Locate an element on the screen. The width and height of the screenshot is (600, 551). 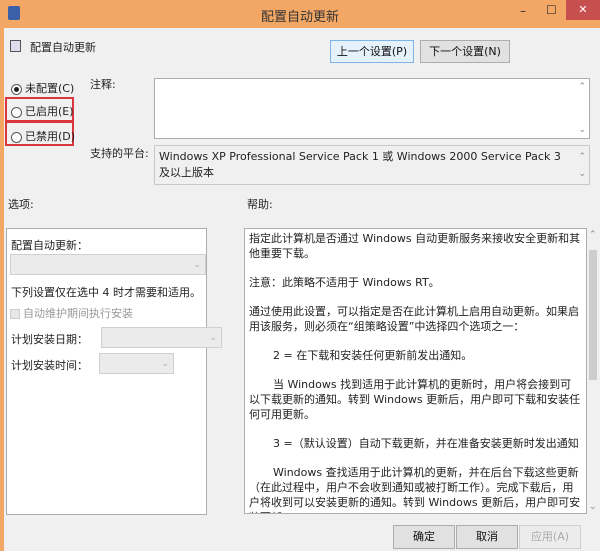
close-button: ✕ is located at coordinates (583, 10).